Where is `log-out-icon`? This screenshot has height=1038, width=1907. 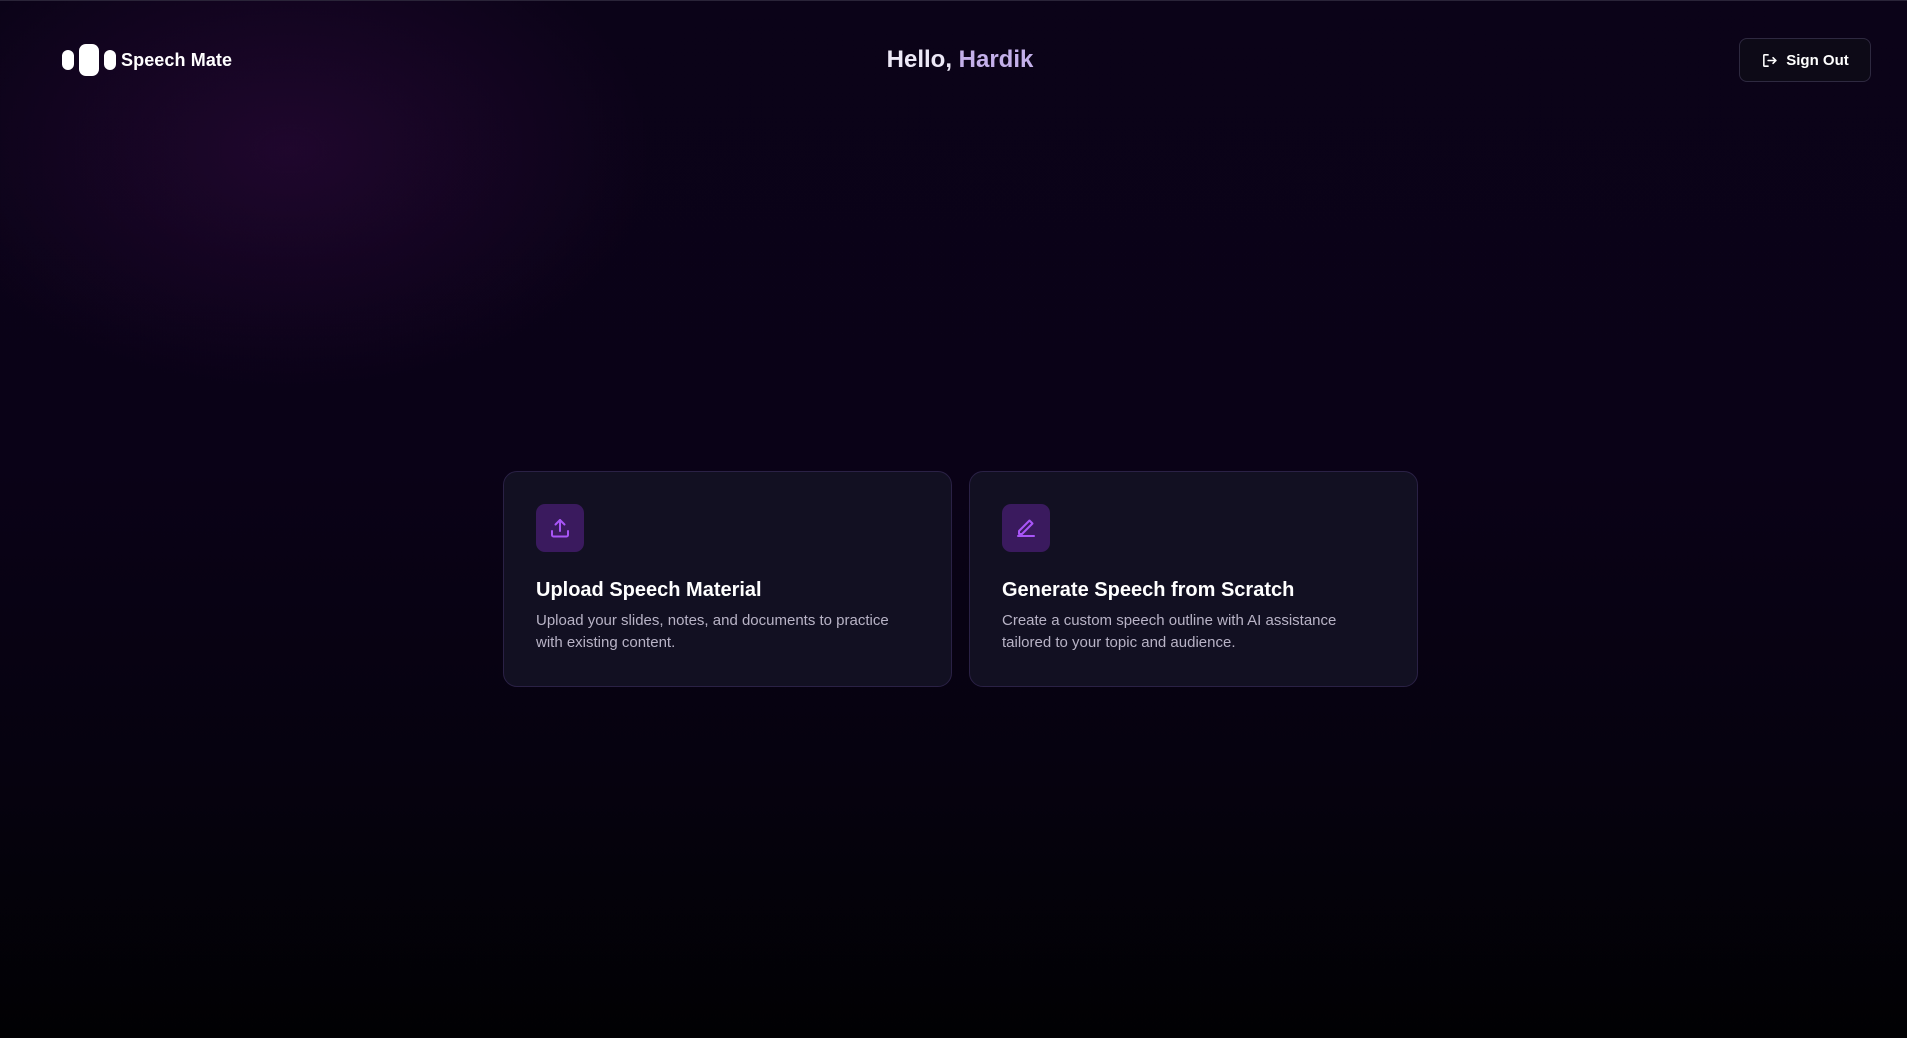
log-out-icon is located at coordinates (1770, 60).